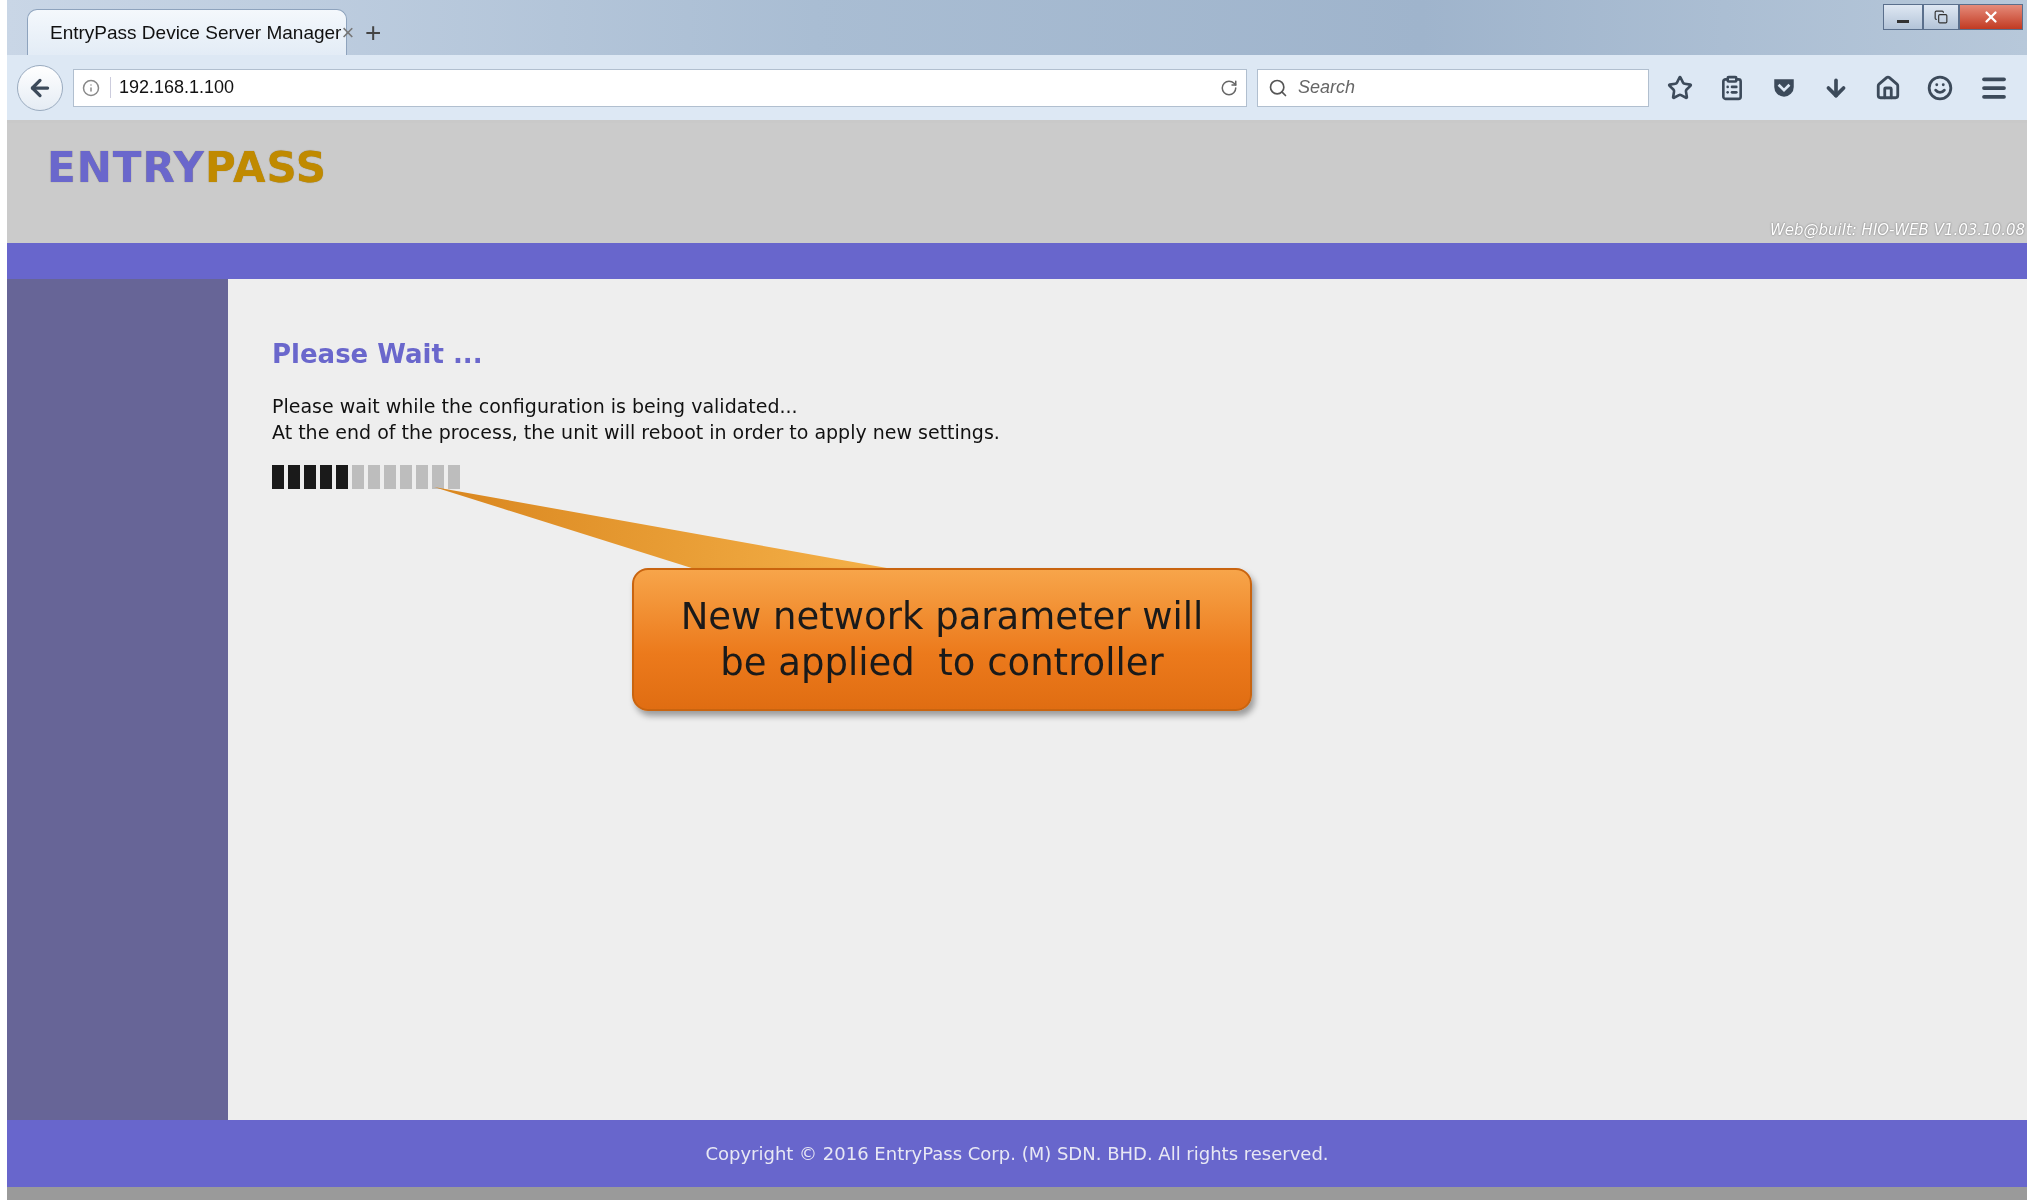  I want to click on close-button, so click(1991, 17).